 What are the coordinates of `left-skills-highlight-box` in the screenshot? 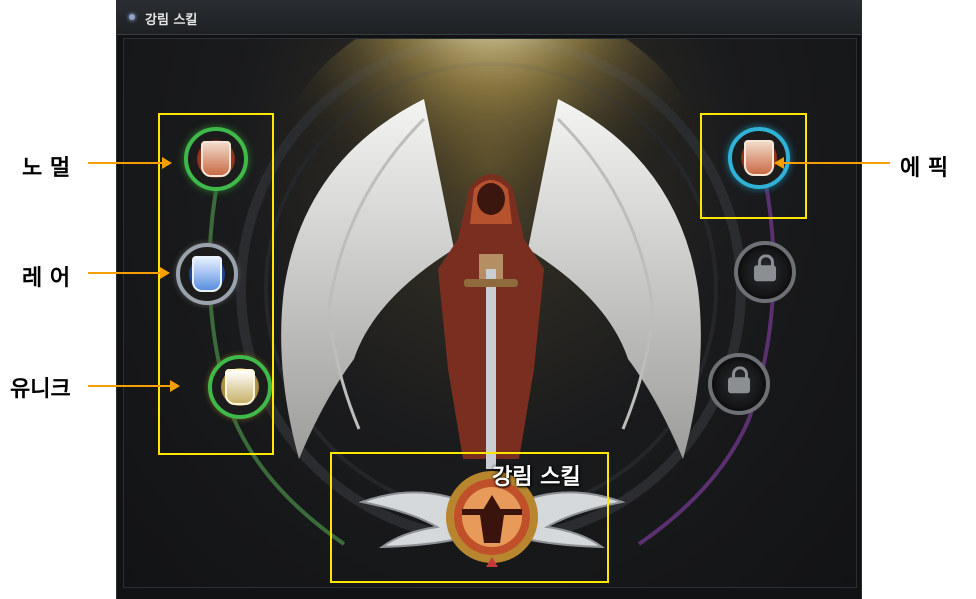 It's located at (216, 284).